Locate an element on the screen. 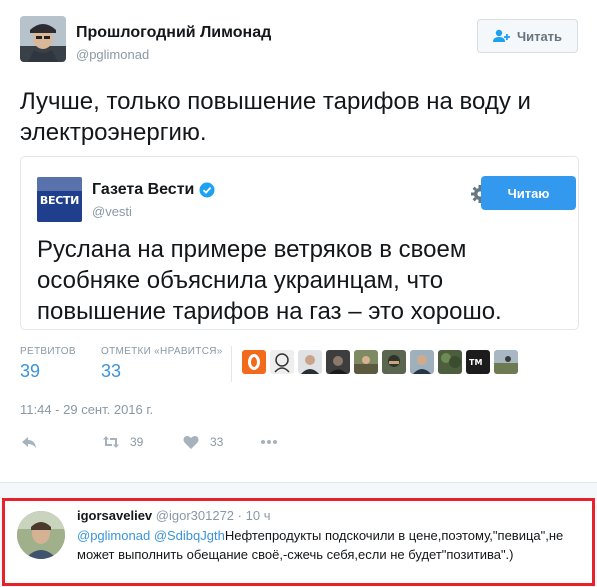 The height and width of the screenshot is (587, 597). mention-link: @pglimonad is located at coordinates (113, 535).